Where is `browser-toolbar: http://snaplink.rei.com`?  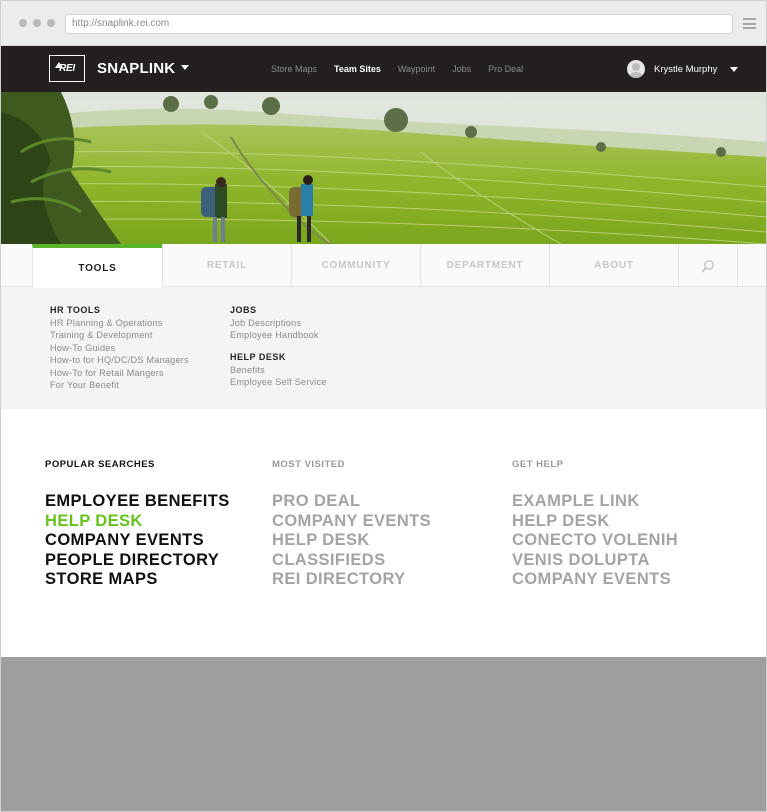 browser-toolbar: http://snaplink.rei.com is located at coordinates (383, 23).